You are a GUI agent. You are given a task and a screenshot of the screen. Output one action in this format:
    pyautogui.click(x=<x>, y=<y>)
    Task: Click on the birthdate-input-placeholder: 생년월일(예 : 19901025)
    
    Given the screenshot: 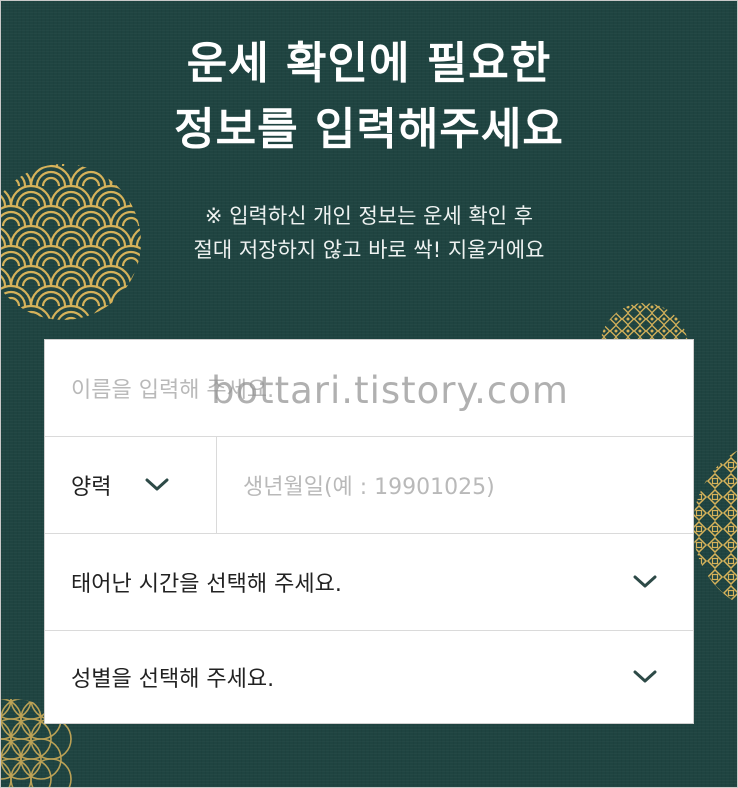 What is the action you would take?
    pyautogui.click(x=369, y=487)
    